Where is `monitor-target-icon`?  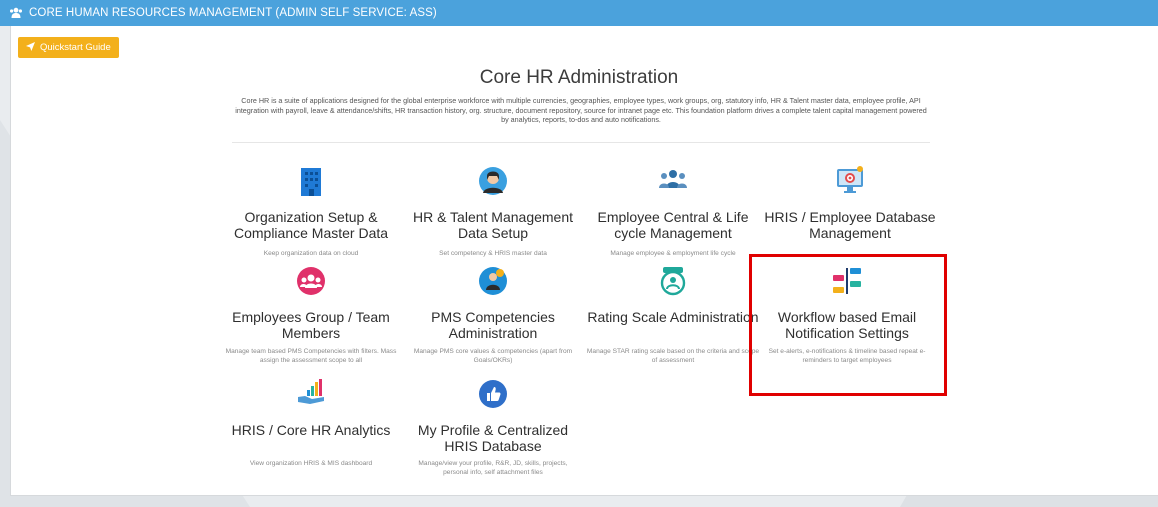
monitor-target-icon is located at coordinates (850, 181).